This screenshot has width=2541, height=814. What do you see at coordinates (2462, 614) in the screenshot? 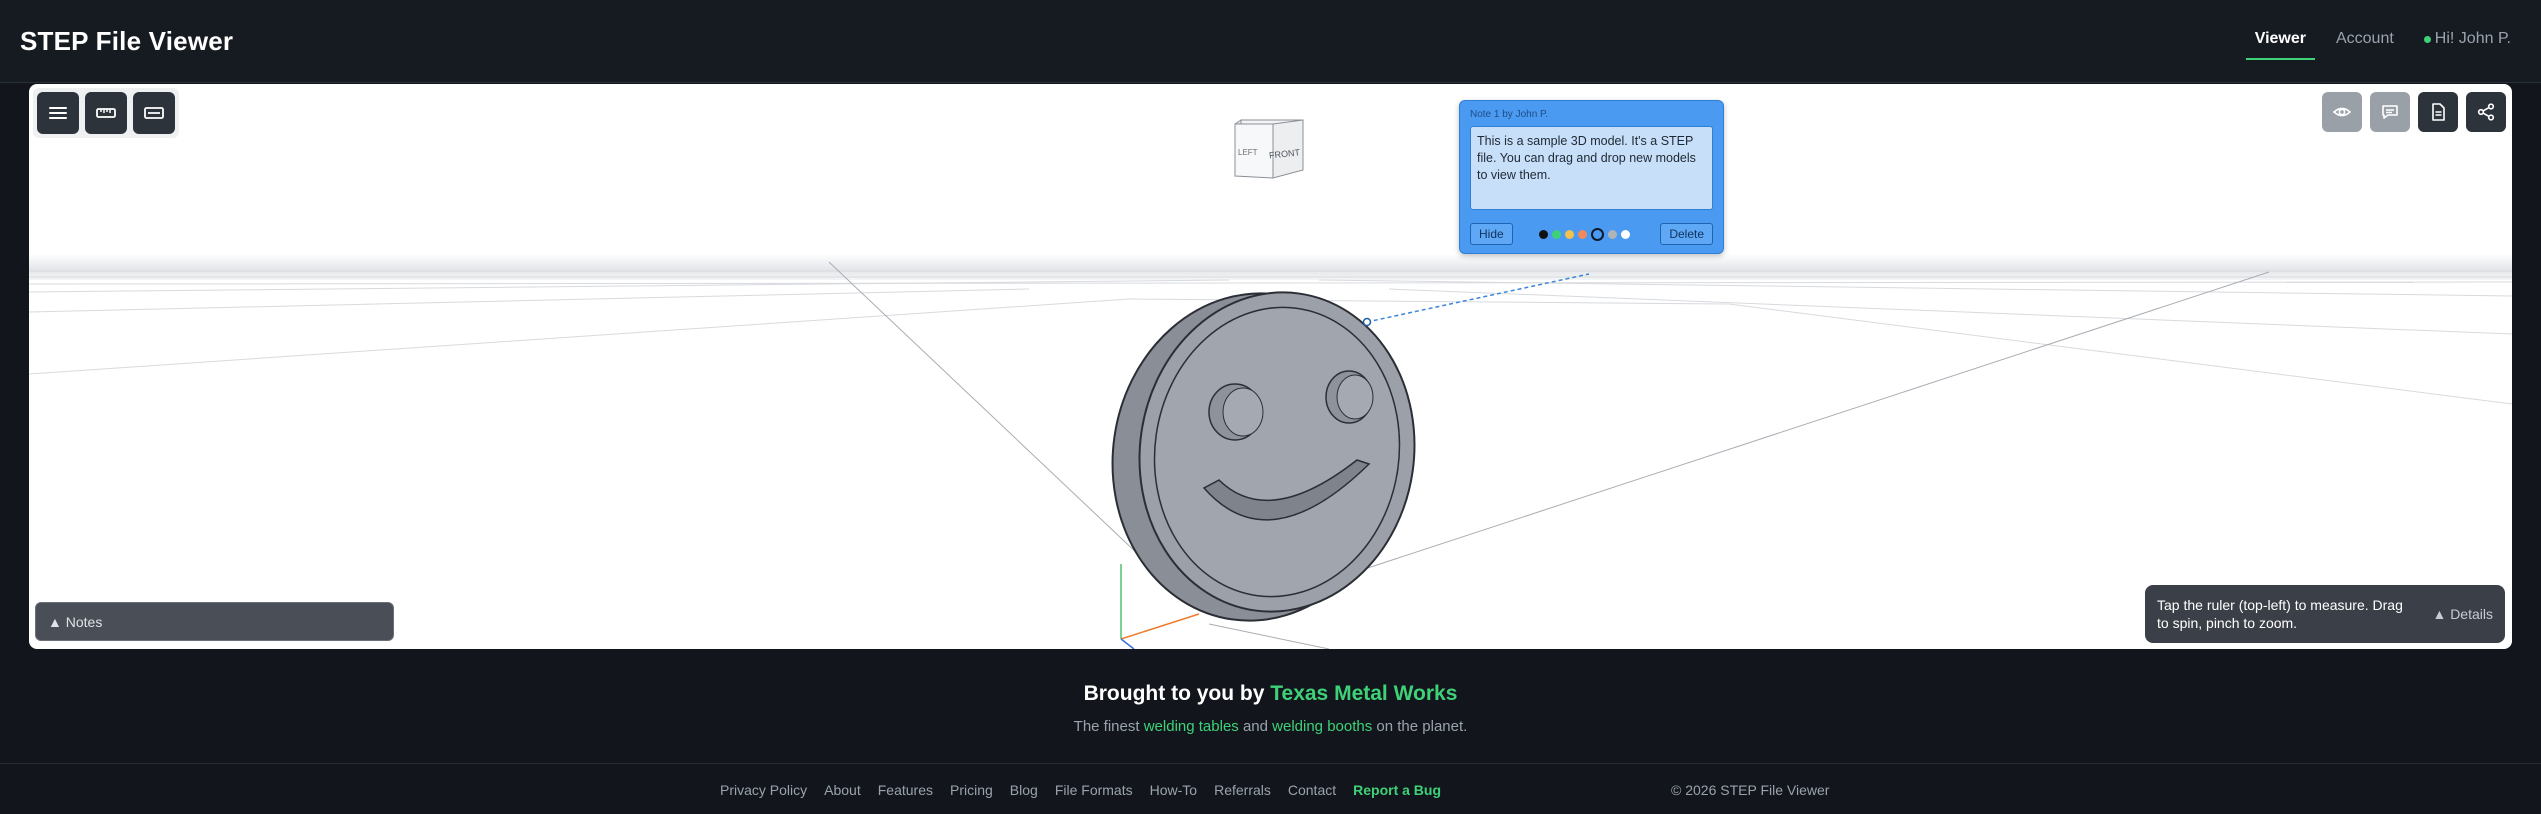
I see `hint-details-toggle: ▲ Details` at bounding box center [2462, 614].